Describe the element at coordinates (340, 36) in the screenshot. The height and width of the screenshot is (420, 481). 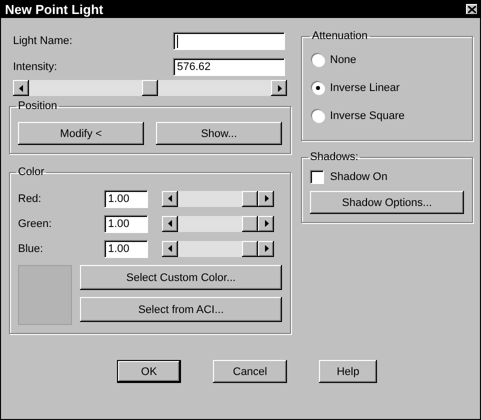
I see `group-title: Attenuation` at that location.